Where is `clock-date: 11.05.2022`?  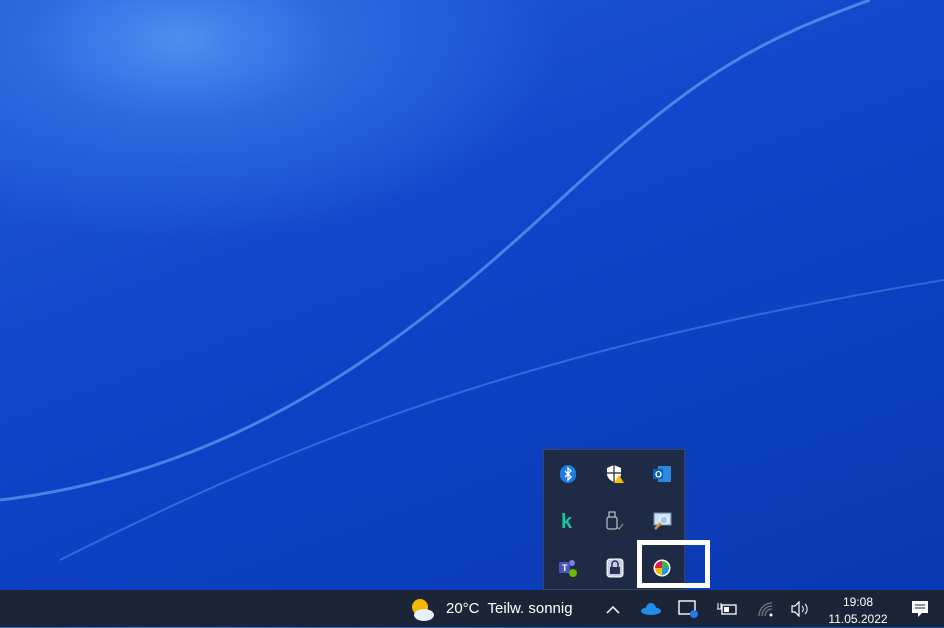 clock-date: 11.05.2022 is located at coordinates (858, 619).